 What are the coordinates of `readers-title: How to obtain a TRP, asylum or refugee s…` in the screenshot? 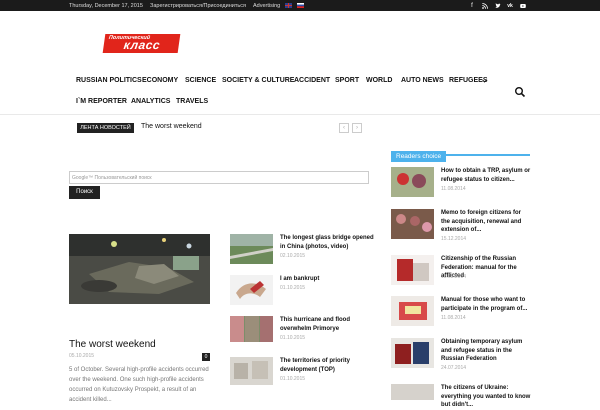 It's located at (486, 175).